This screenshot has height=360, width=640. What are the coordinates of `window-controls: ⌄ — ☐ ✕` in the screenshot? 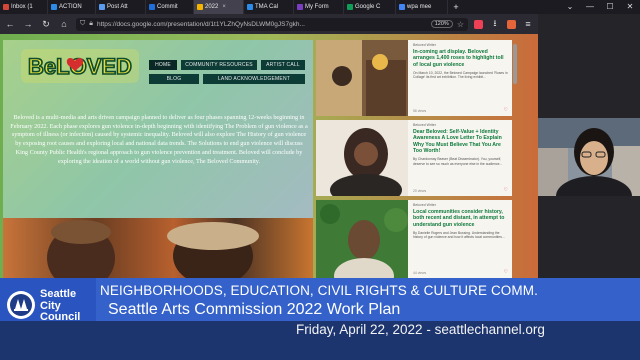 It's located at (600, 7).